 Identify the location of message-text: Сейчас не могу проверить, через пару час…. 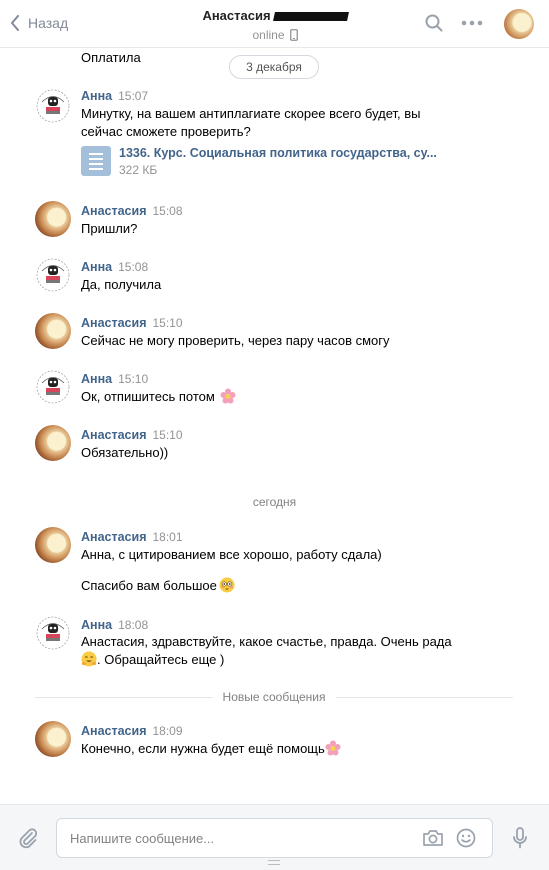
(235, 340).